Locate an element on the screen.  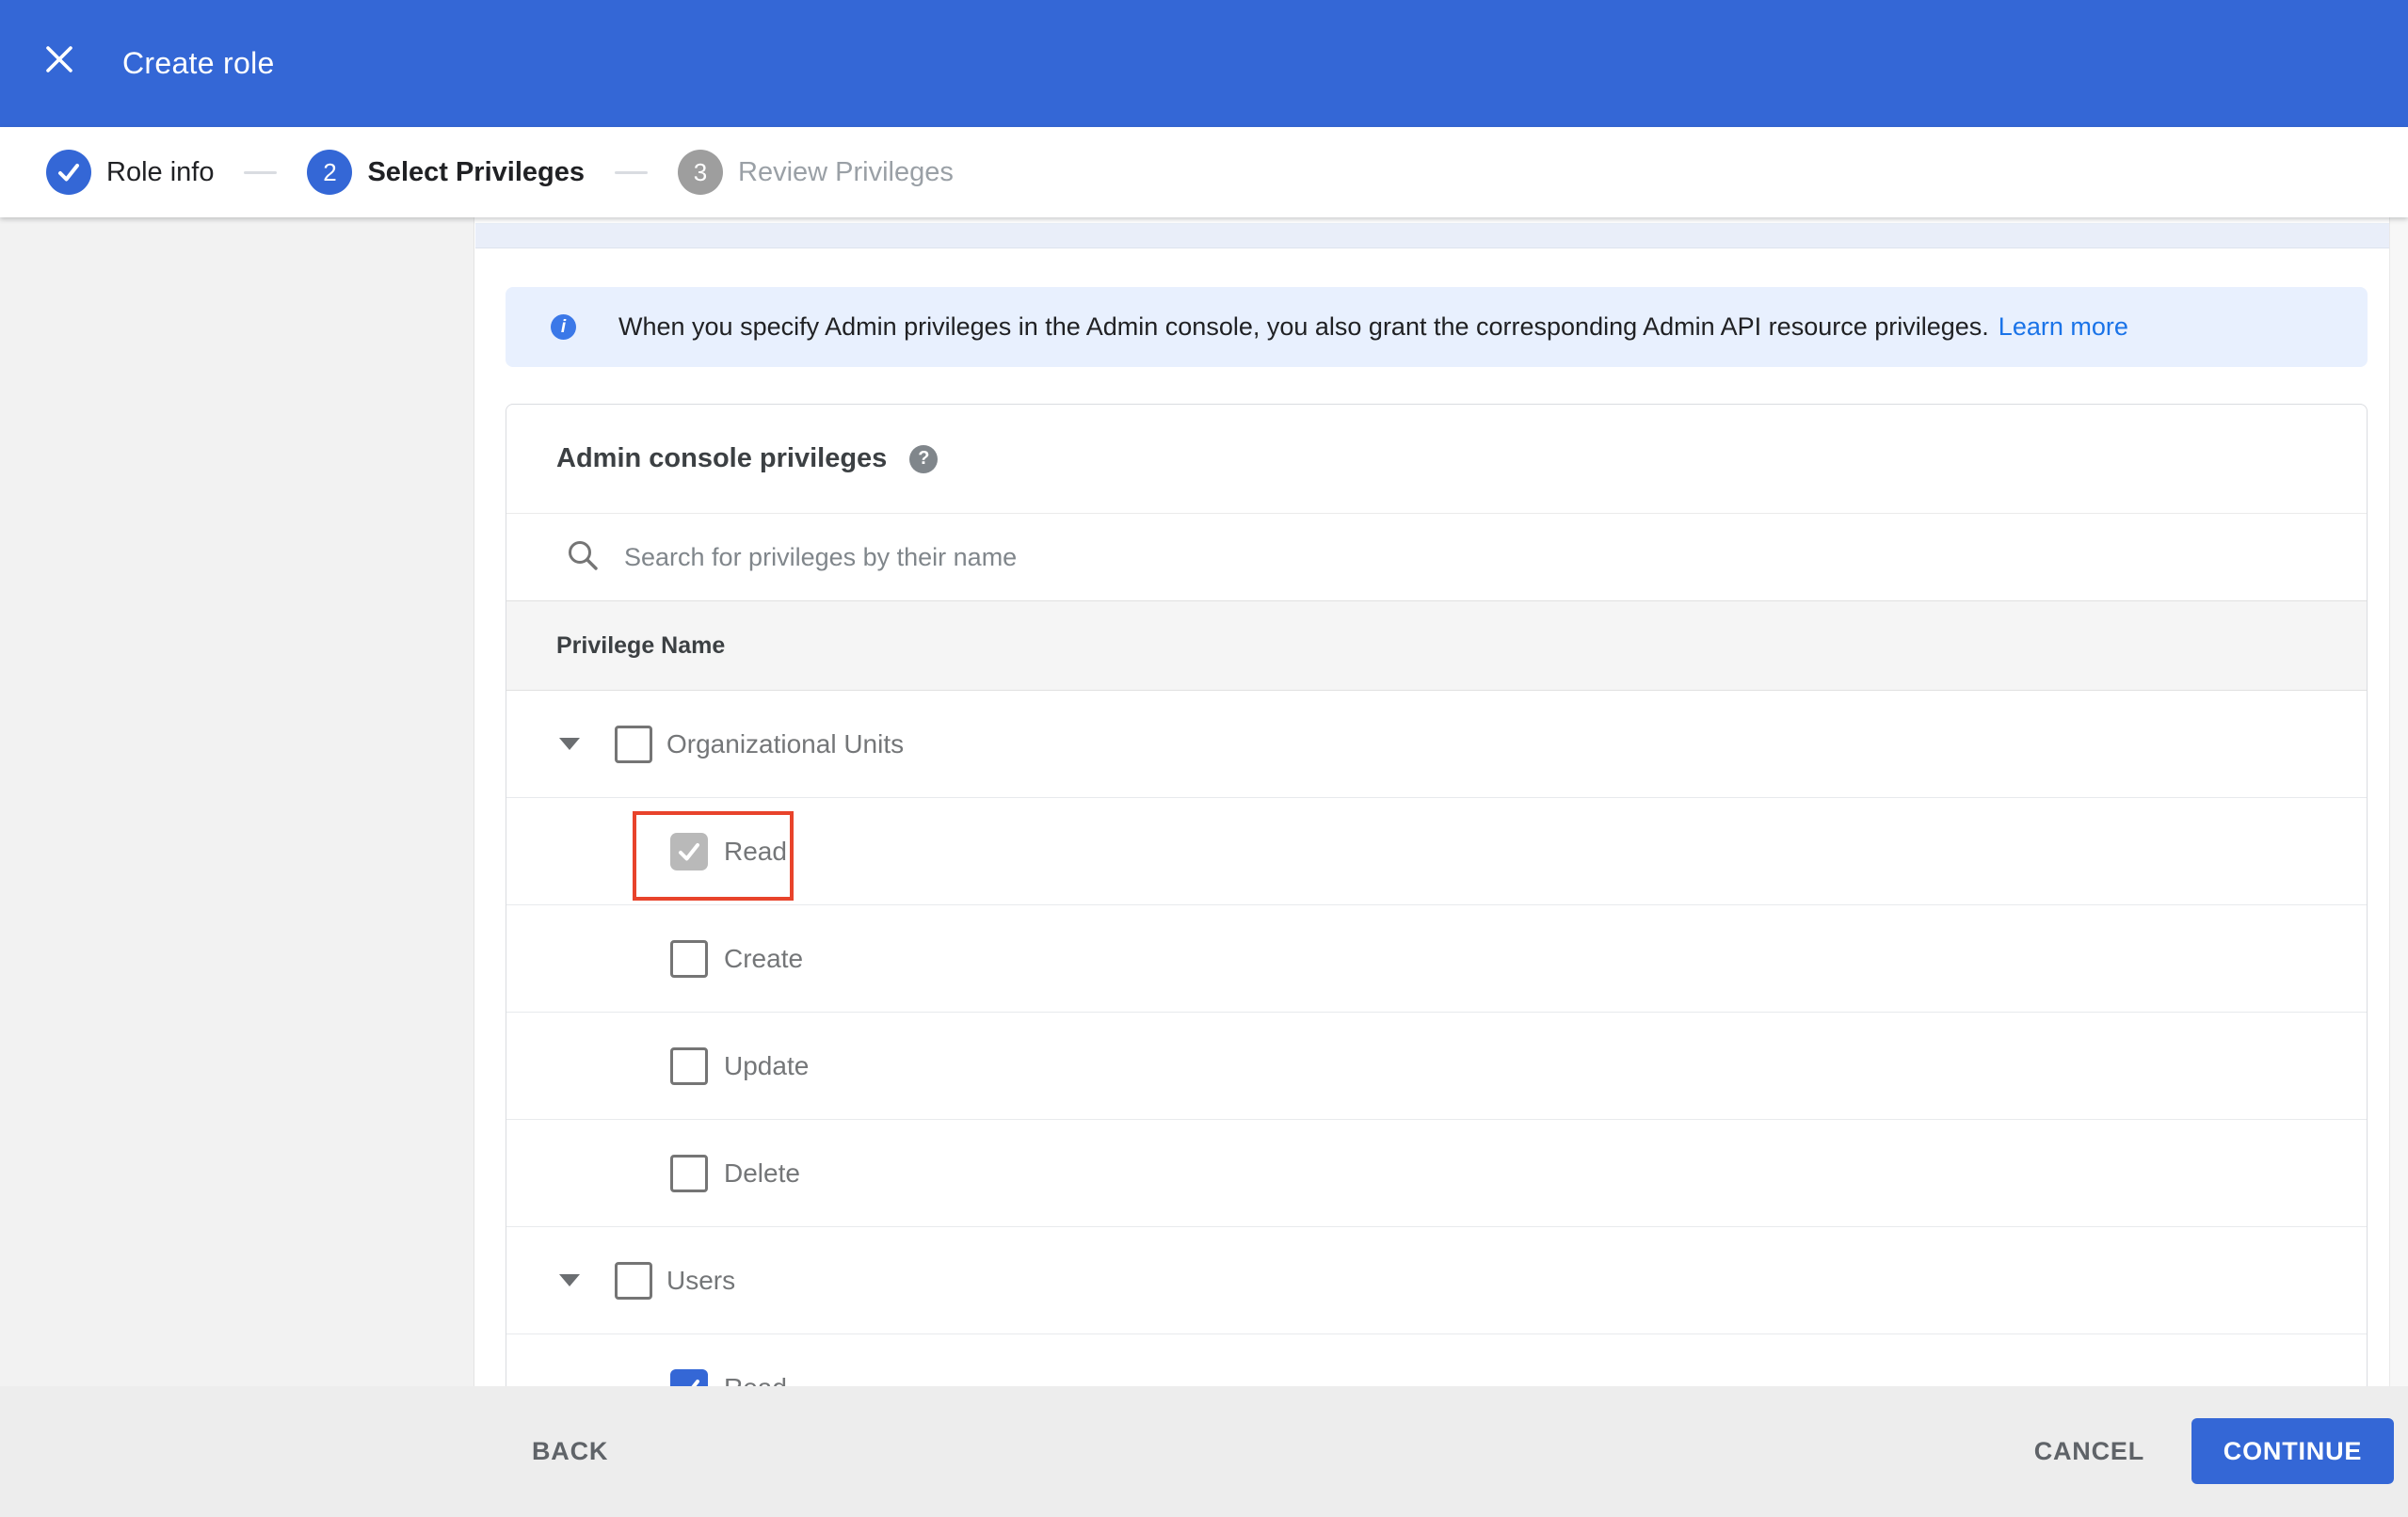
privilege-label: Users is located at coordinates (701, 1280).